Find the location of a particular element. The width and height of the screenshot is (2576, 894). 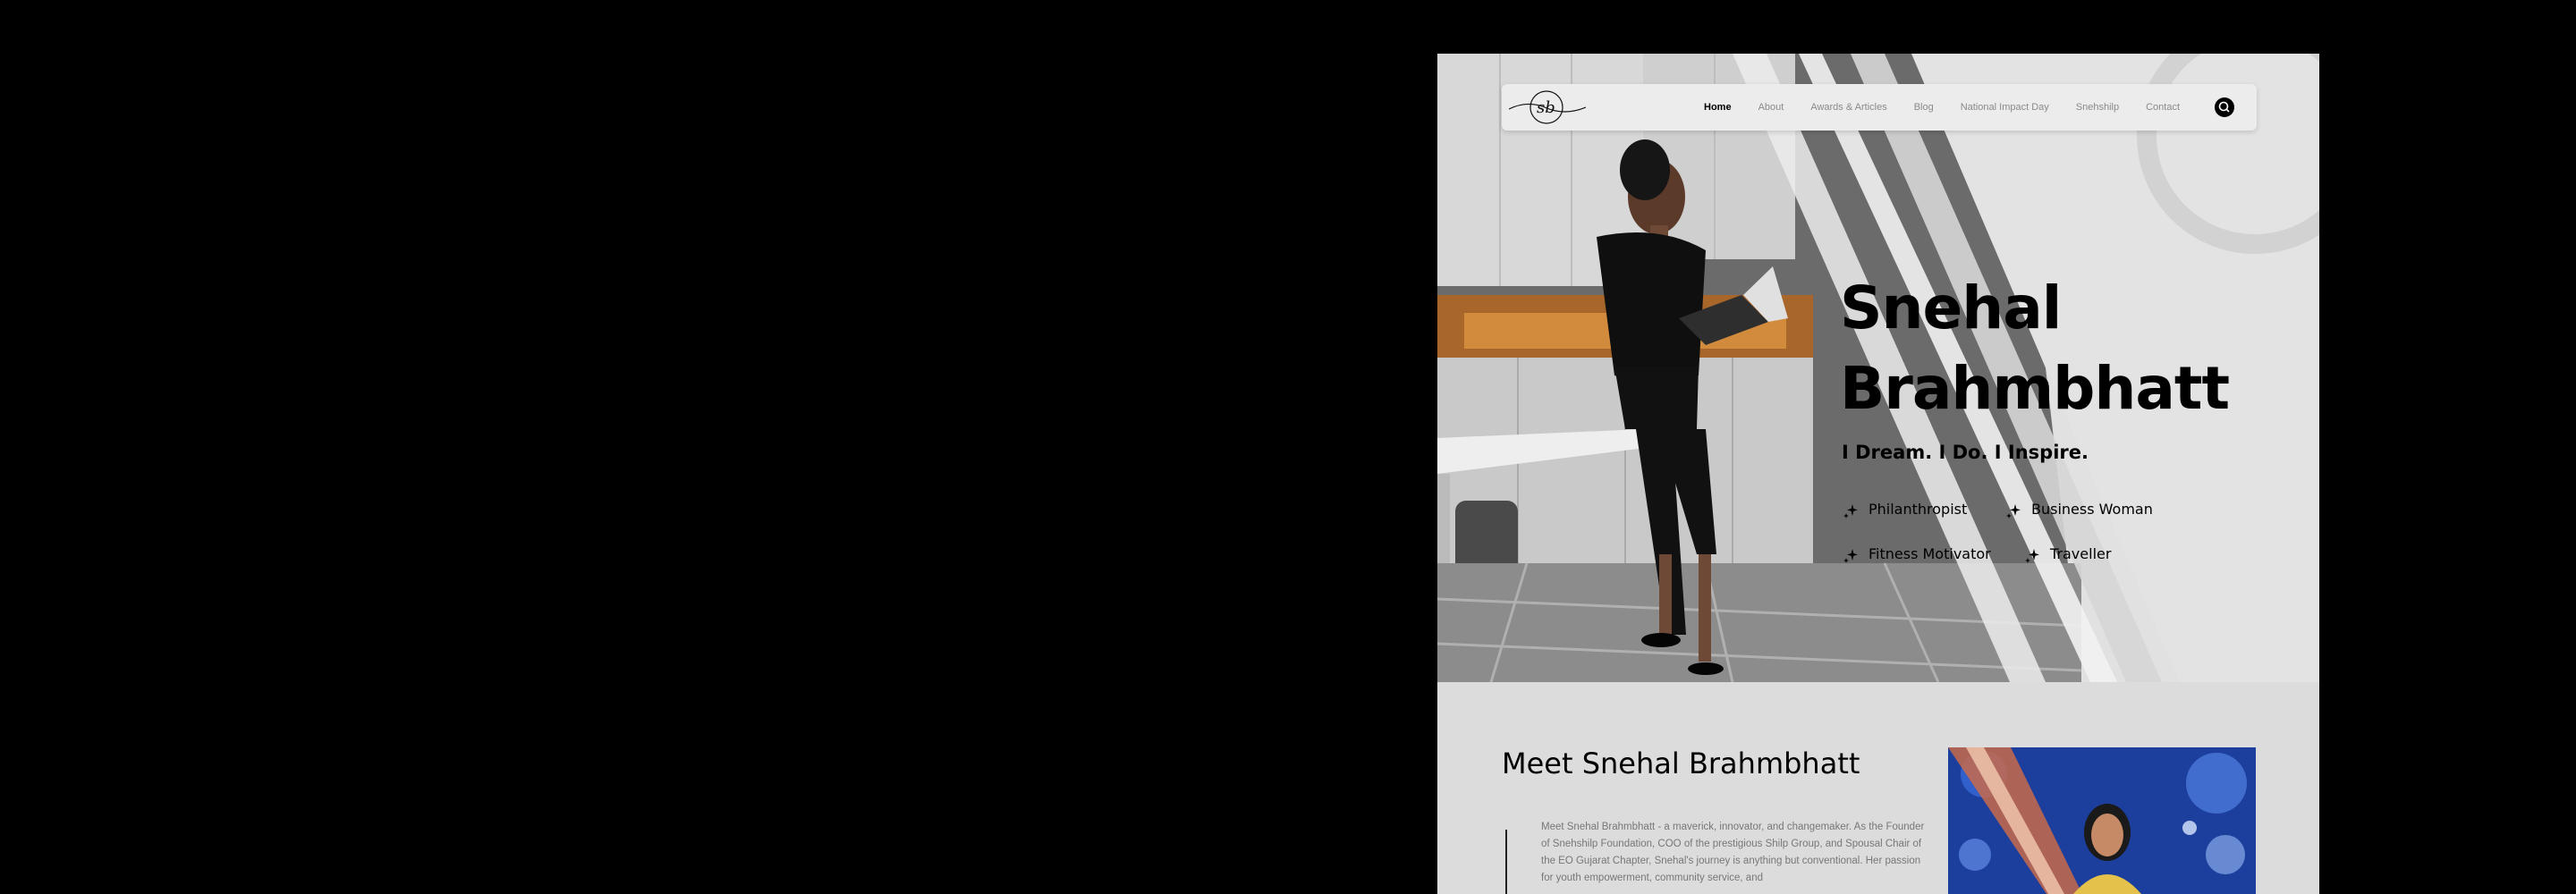

logo: sb is located at coordinates (1547, 107).